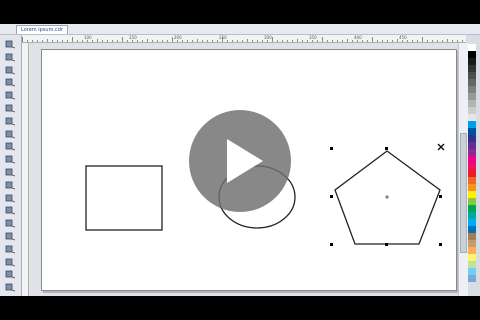 This screenshot has width=480, height=320. I want to click on eyedropper-tool-icon, so click(10, 223).